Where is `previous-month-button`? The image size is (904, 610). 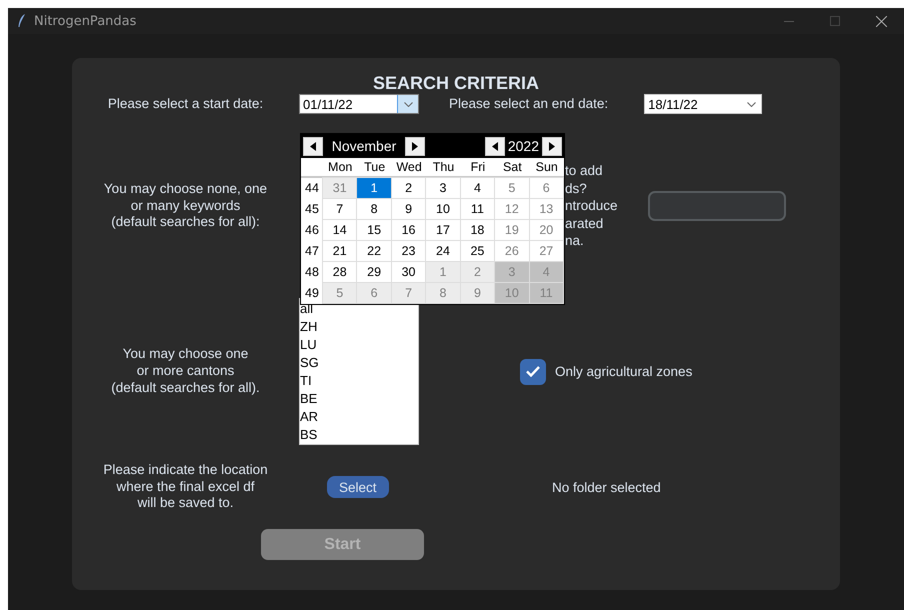
previous-month-button is located at coordinates (313, 146).